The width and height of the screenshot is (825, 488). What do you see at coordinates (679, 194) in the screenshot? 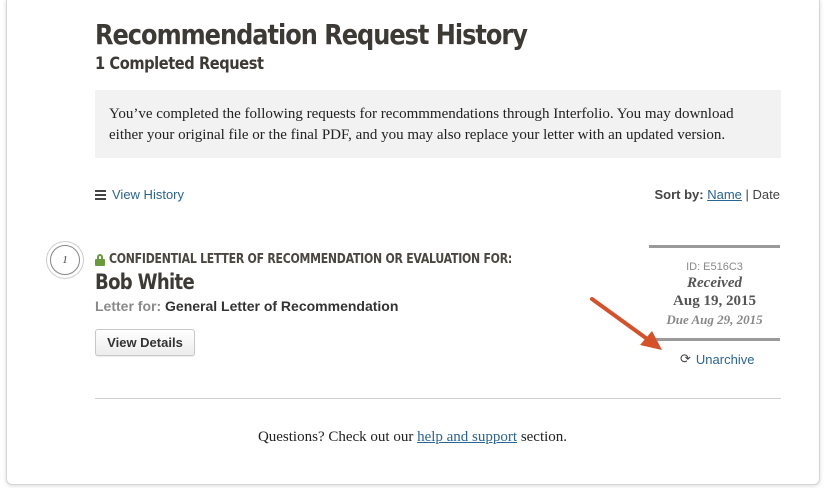
I see `sort-label: Sort by:` at bounding box center [679, 194].